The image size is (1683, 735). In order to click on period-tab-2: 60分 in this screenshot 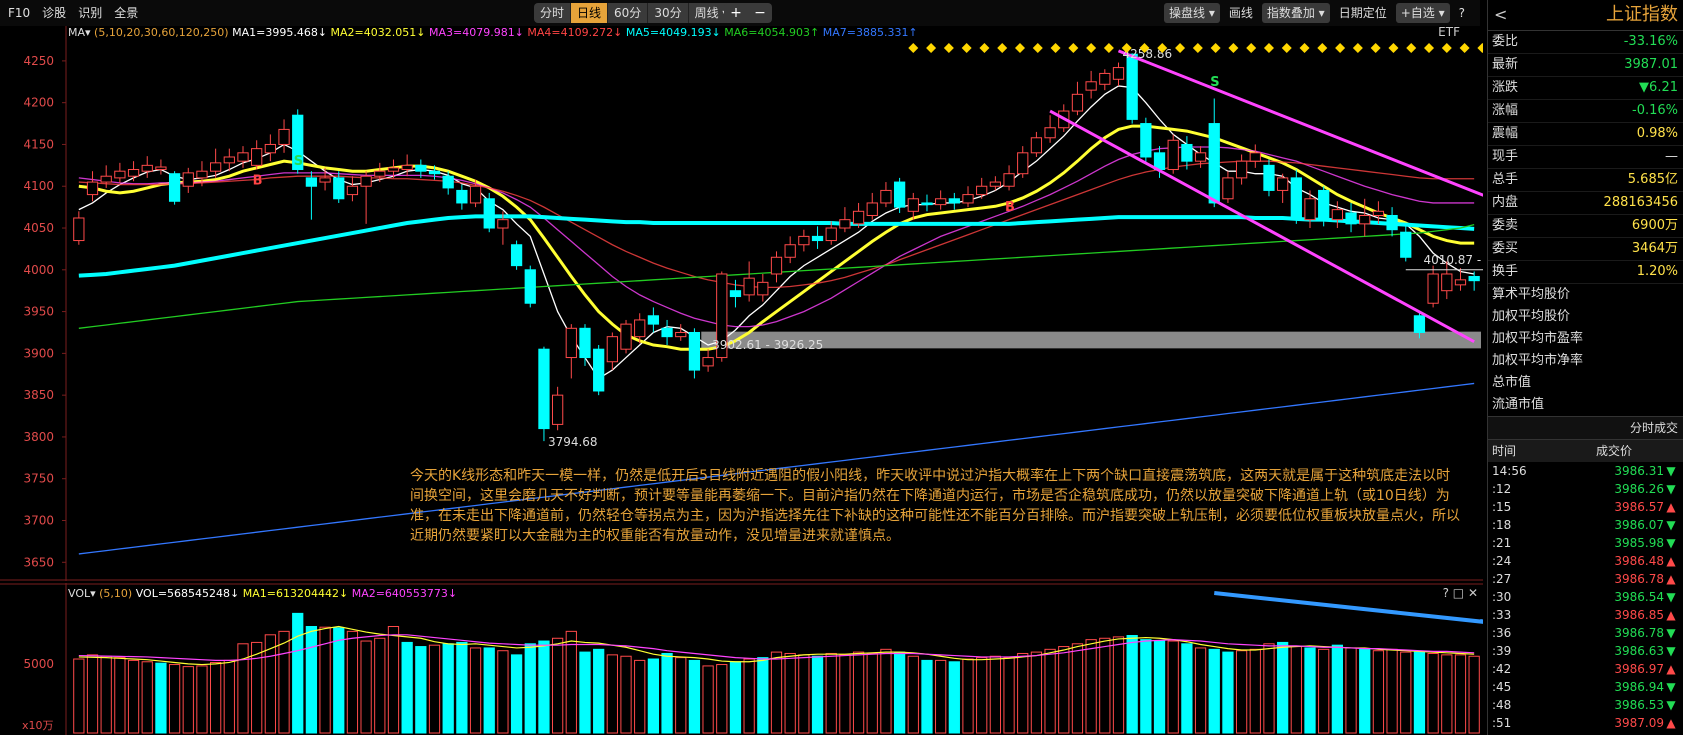, I will do `click(628, 13)`.